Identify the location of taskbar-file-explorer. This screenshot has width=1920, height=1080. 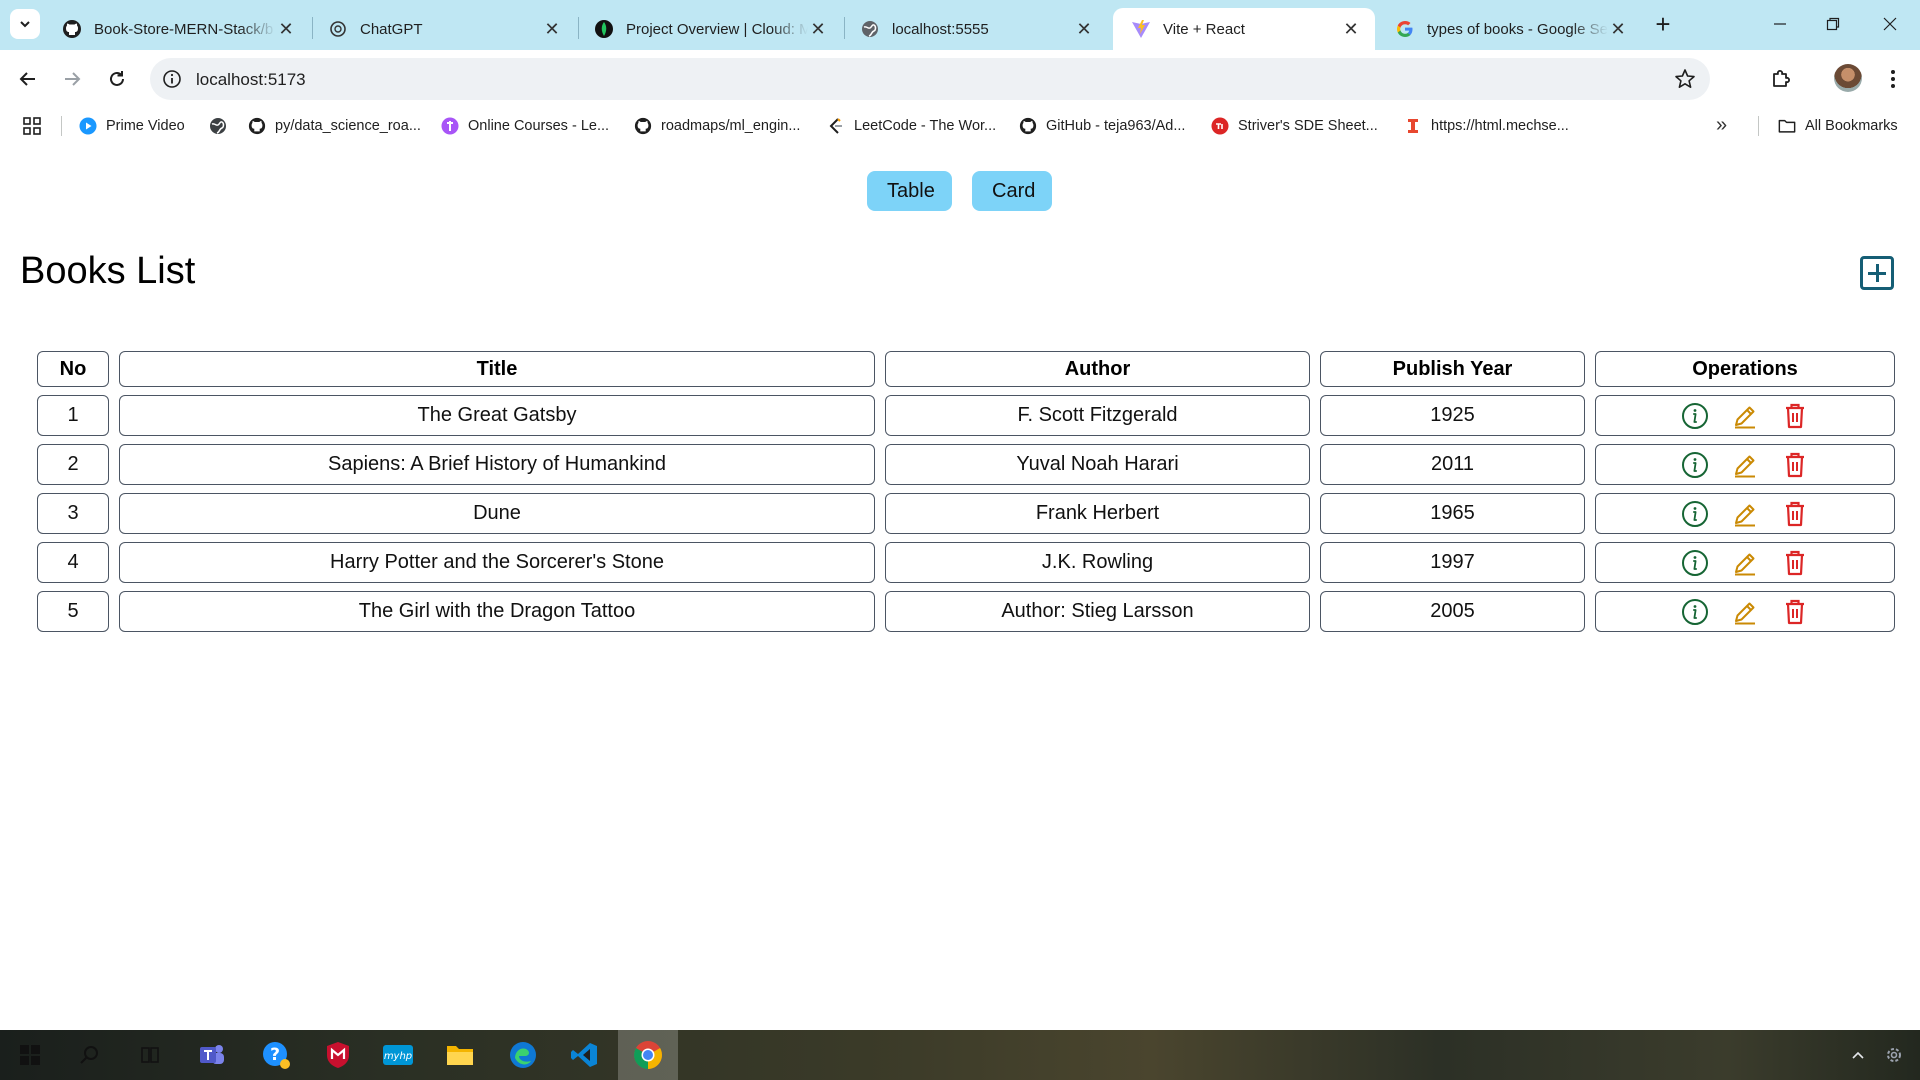
(460, 1055).